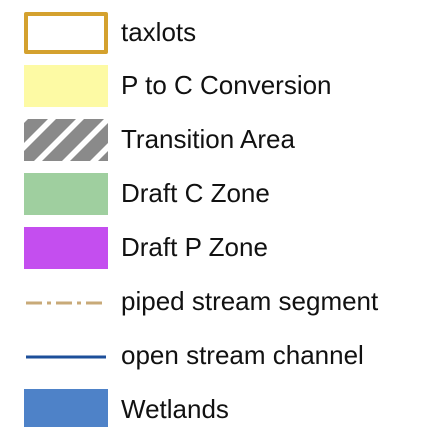  I want to click on legend-item-p-to-c-conversion: P to C Conversion, so click(215, 85).